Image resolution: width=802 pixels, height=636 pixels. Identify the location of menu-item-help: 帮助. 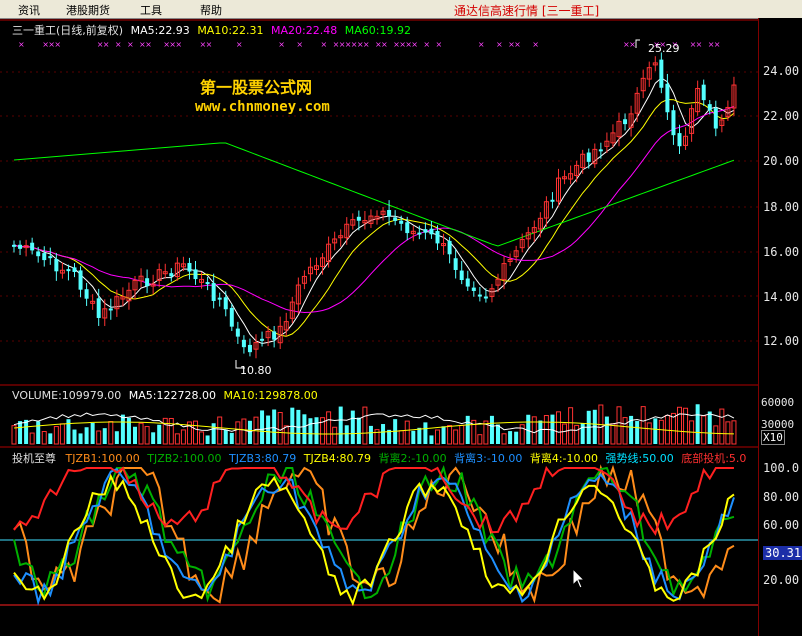
(211, 10).